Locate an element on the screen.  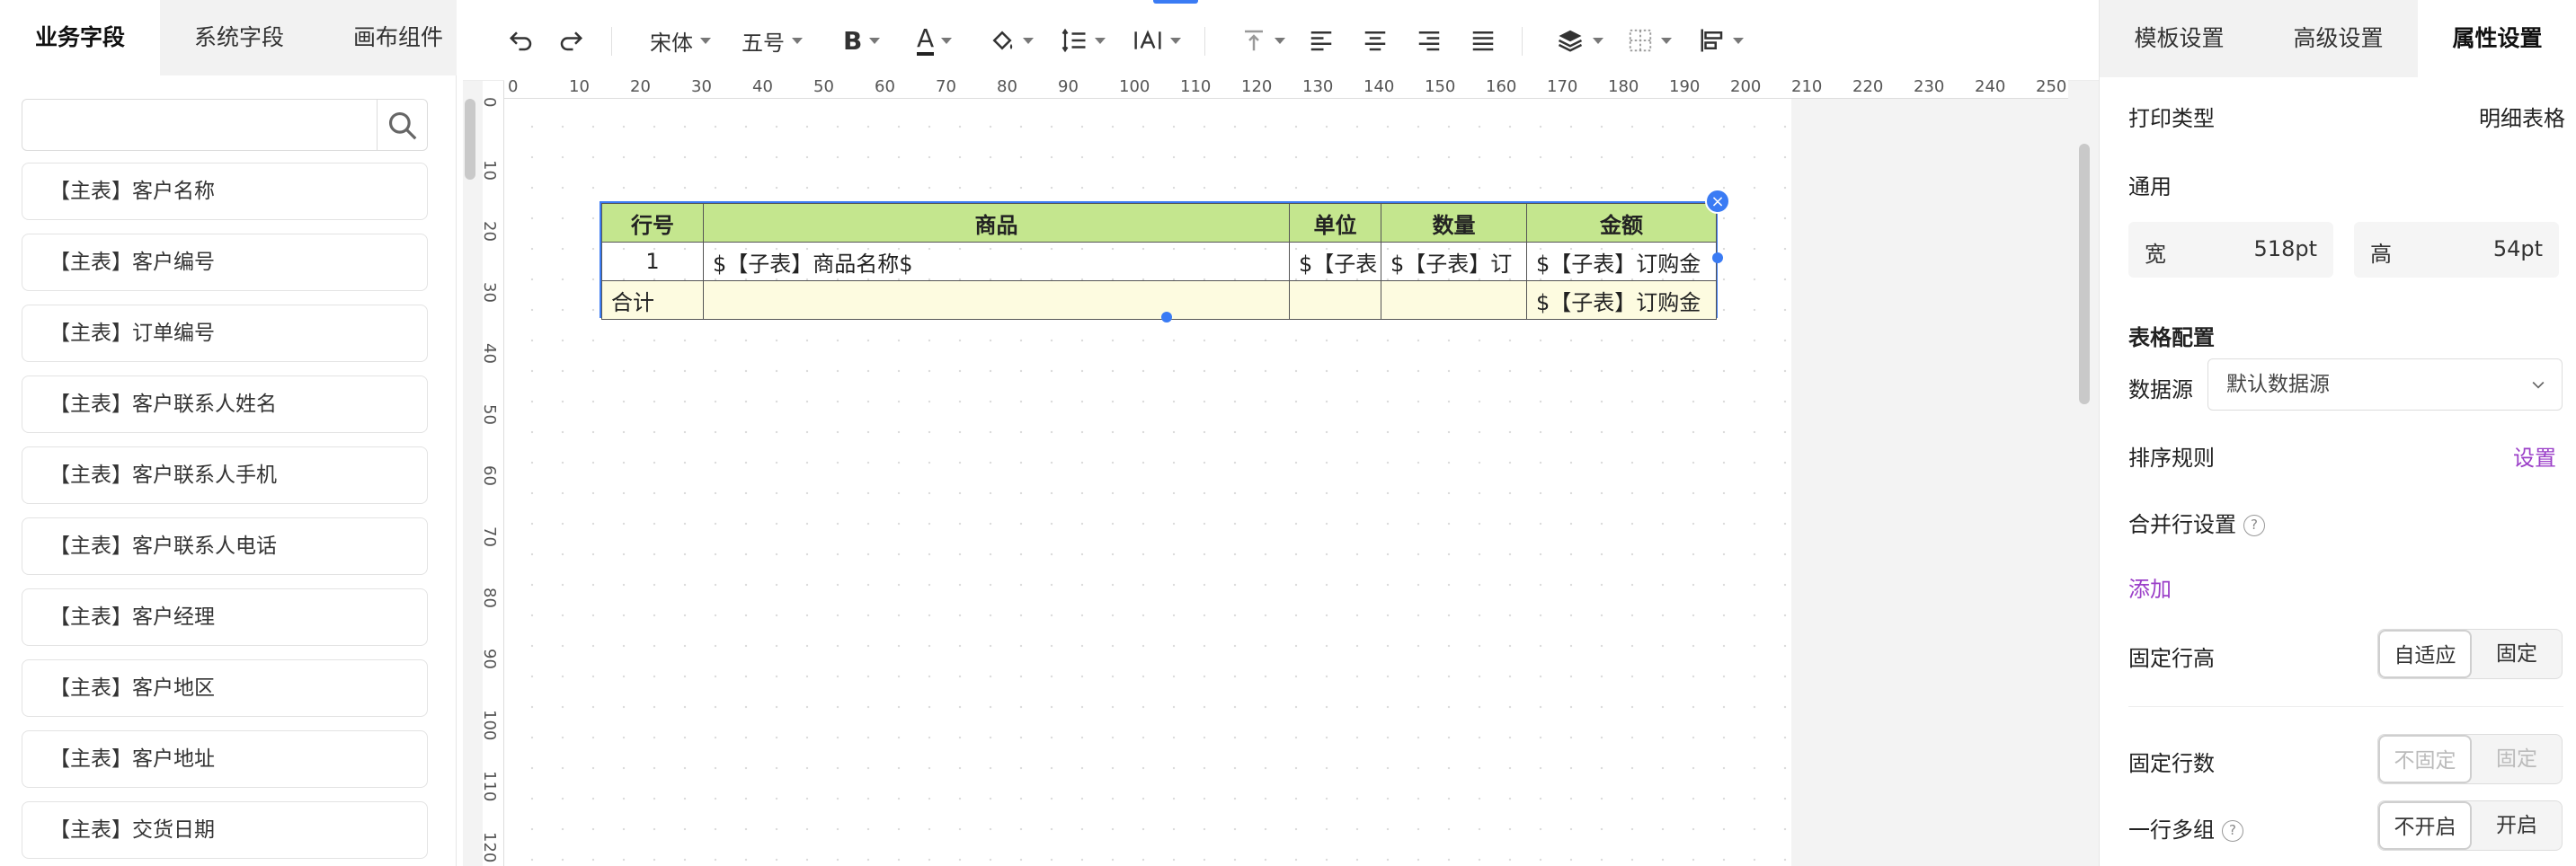
row-count-fixed-option: 固定 is located at coordinates (2517, 759).